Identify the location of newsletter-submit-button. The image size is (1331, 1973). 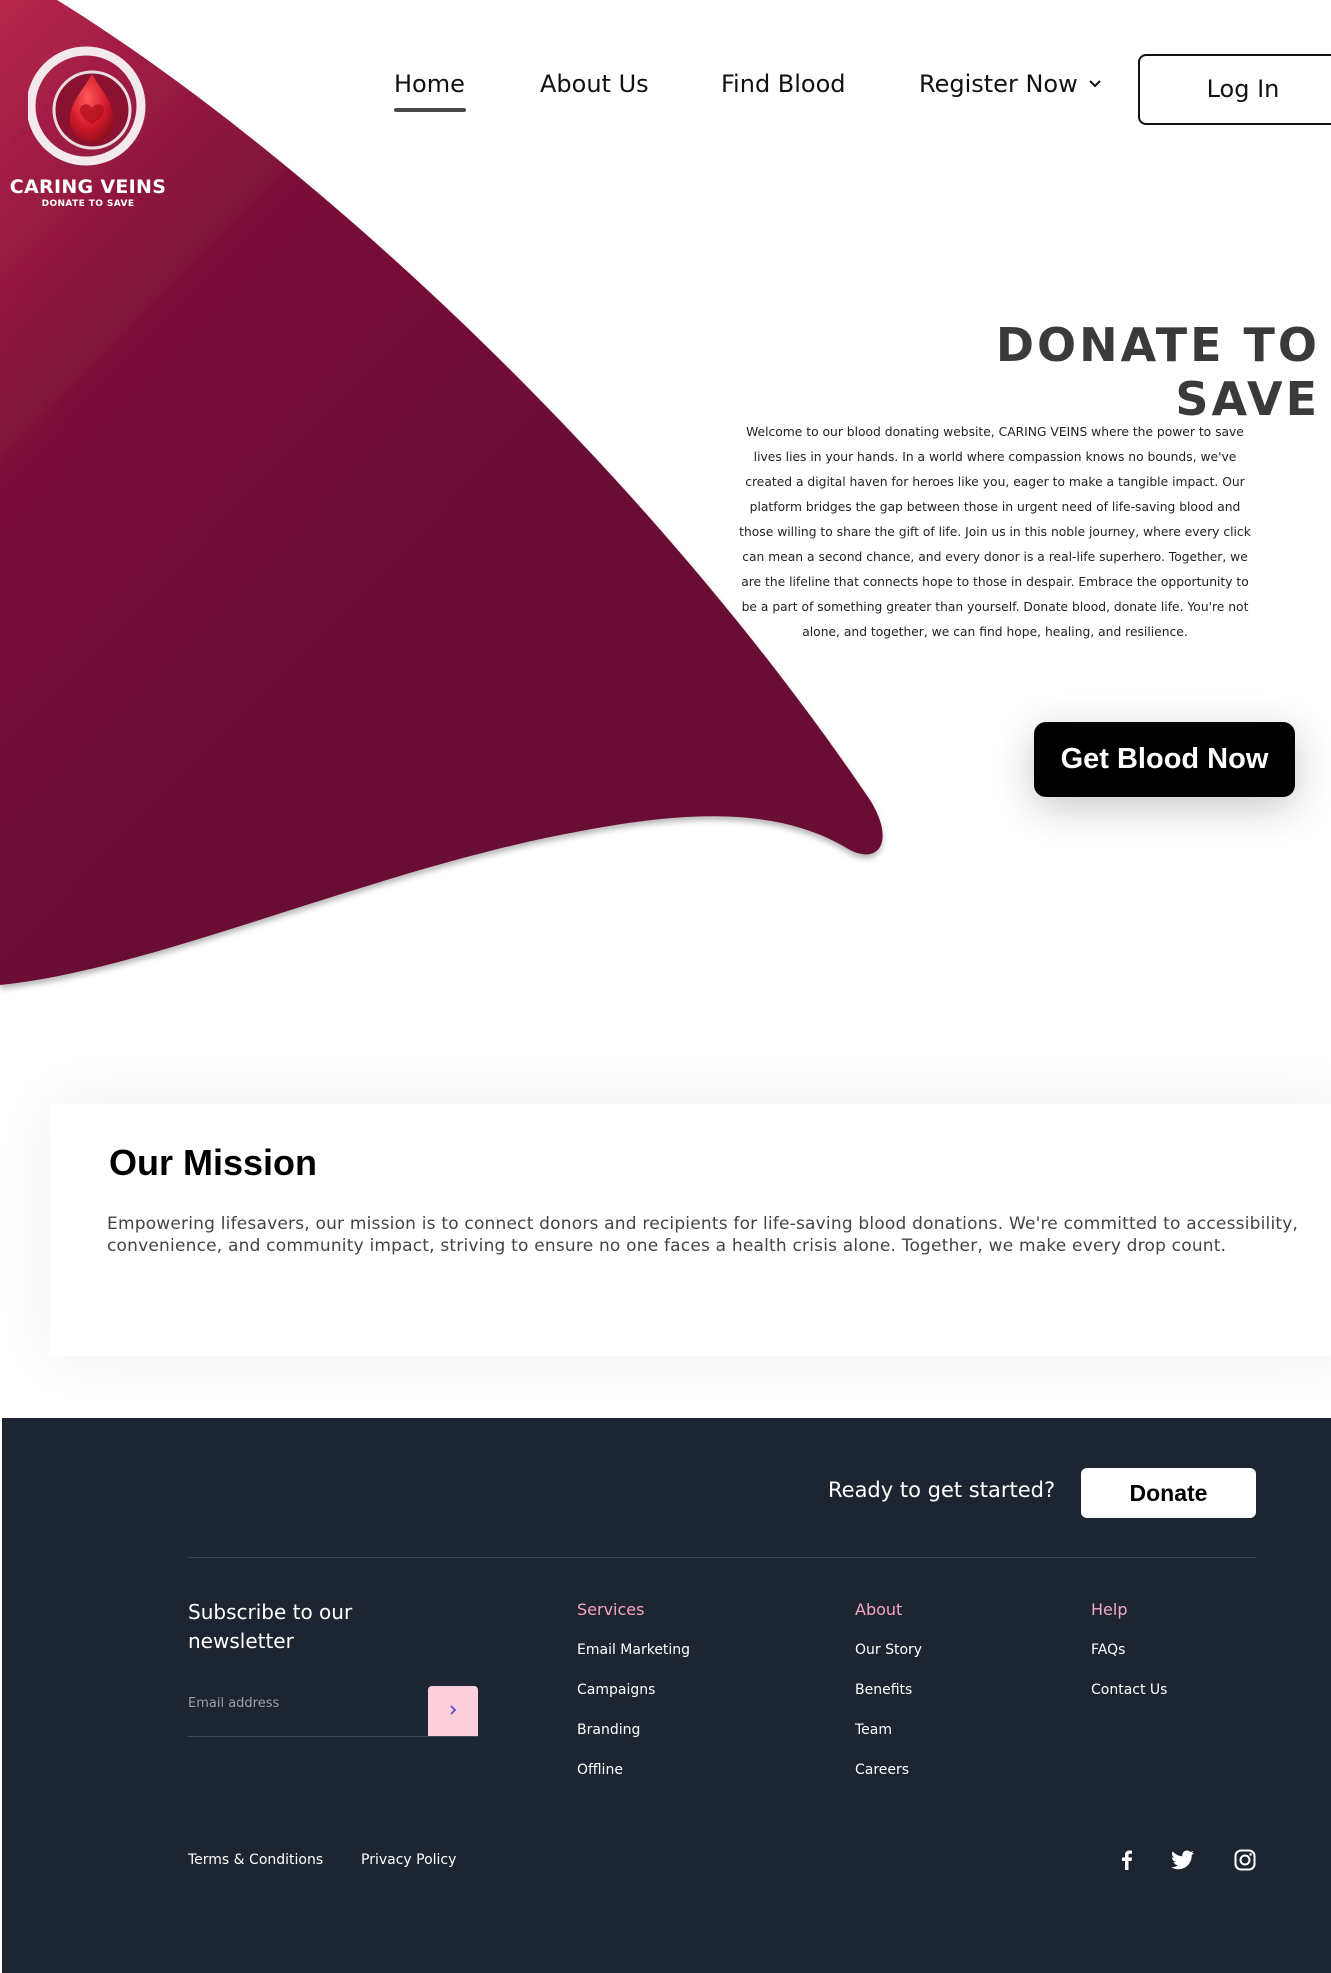
(453, 1711).